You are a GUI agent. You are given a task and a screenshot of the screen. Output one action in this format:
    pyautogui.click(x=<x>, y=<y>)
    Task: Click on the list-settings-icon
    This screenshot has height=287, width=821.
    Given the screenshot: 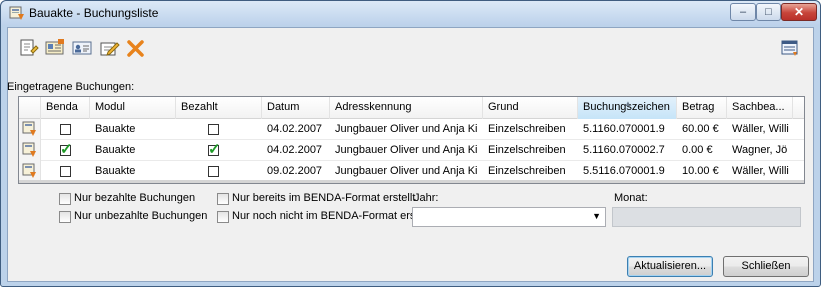 What is the action you would take?
    pyautogui.click(x=790, y=48)
    